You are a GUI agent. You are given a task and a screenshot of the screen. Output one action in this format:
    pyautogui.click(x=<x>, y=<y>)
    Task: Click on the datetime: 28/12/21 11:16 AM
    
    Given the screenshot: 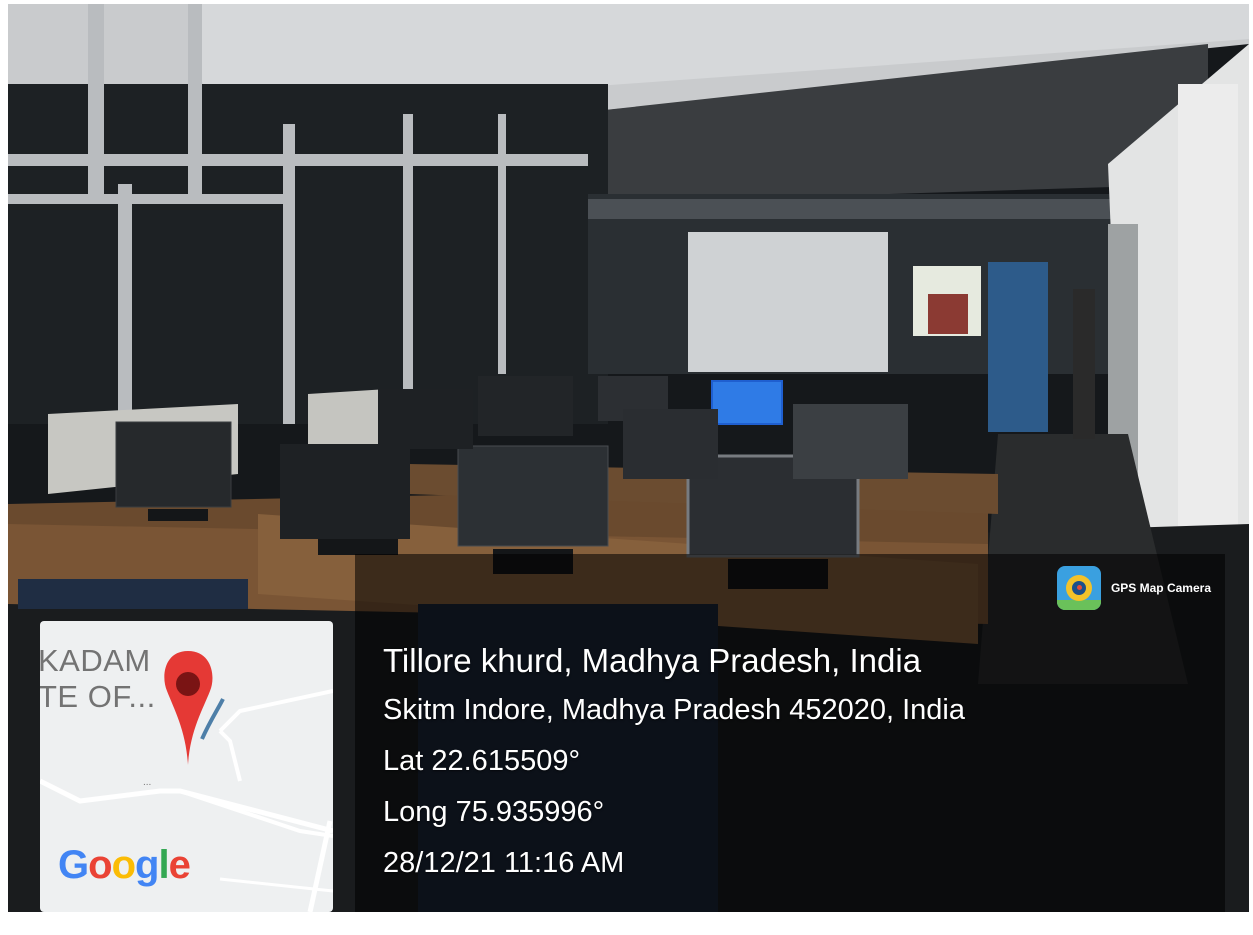 What is the action you would take?
    pyautogui.click(x=504, y=863)
    